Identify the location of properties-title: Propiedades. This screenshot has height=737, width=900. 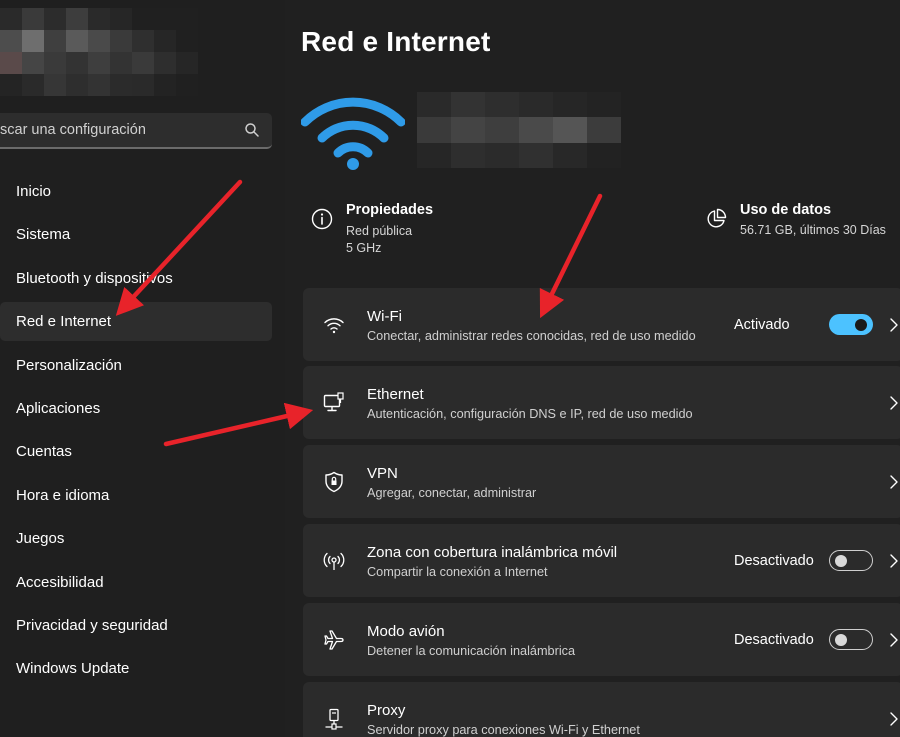
(390, 210).